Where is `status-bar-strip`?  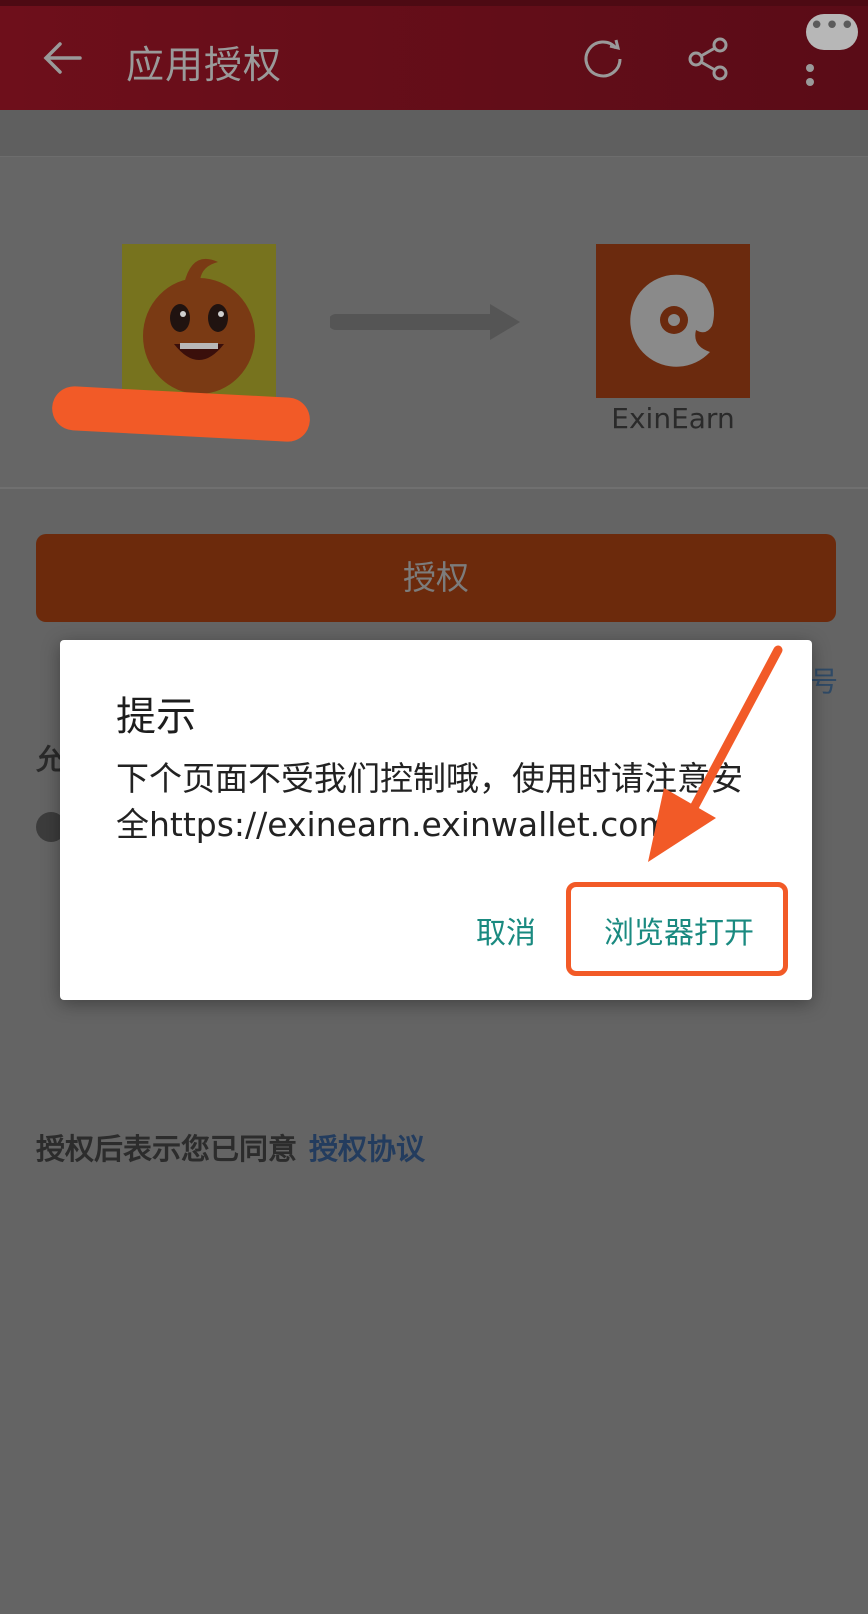 status-bar-strip is located at coordinates (434, 3).